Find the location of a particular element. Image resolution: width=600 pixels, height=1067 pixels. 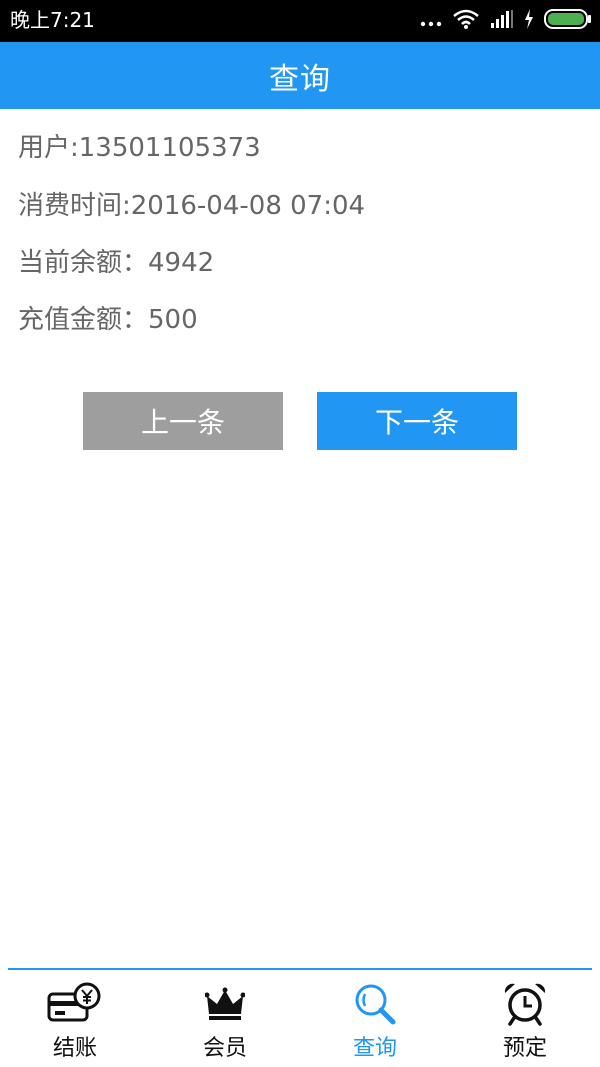

recharge-info: 充值金额：500 is located at coordinates (108, 320).